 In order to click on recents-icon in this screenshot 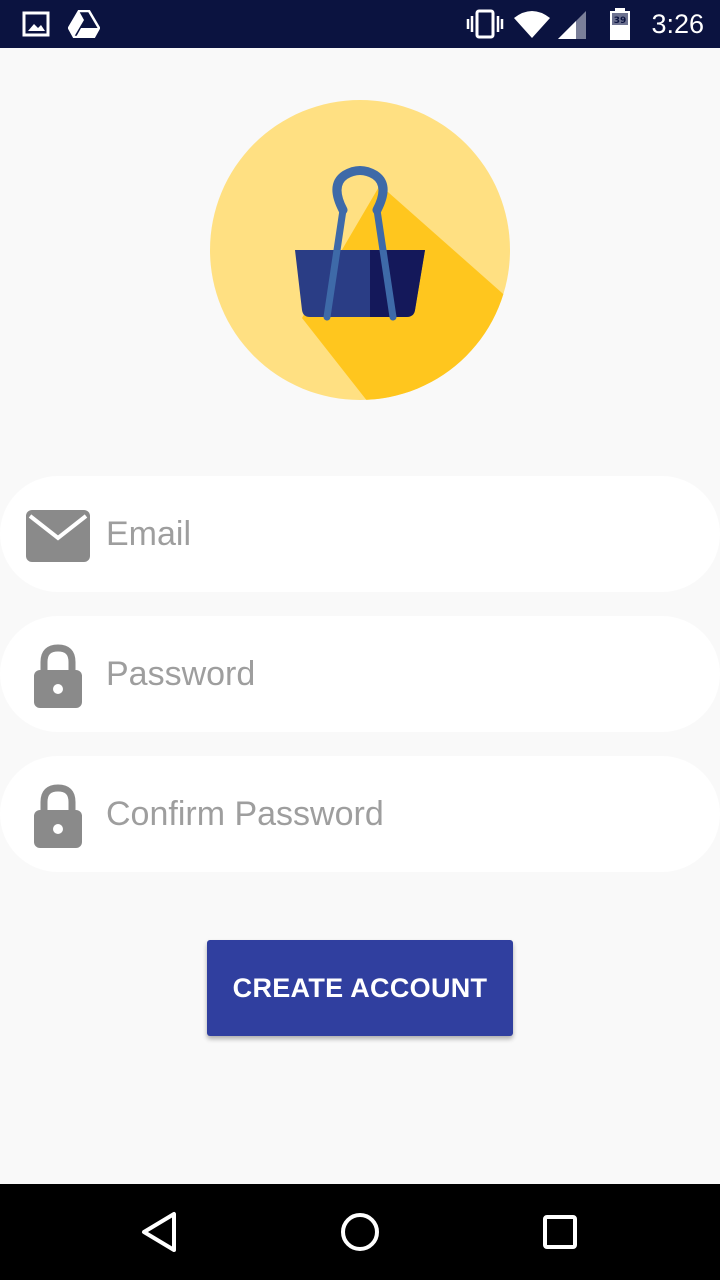, I will do `click(560, 1232)`.